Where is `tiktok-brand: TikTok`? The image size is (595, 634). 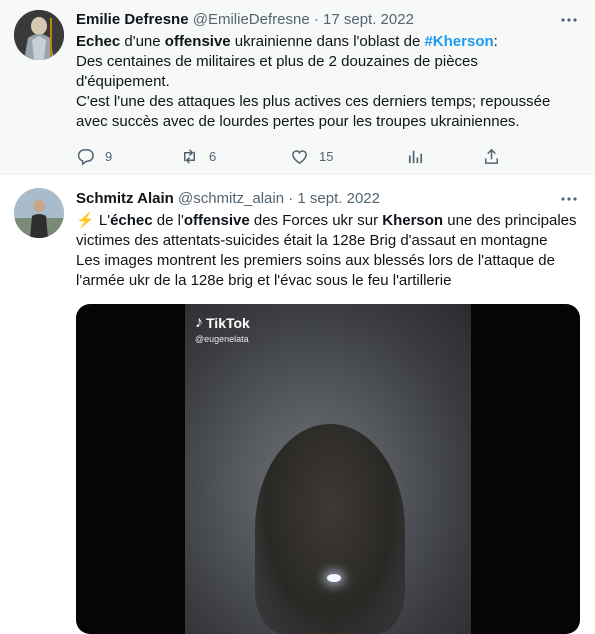
tiktok-brand: TikTok is located at coordinates (228, 323).